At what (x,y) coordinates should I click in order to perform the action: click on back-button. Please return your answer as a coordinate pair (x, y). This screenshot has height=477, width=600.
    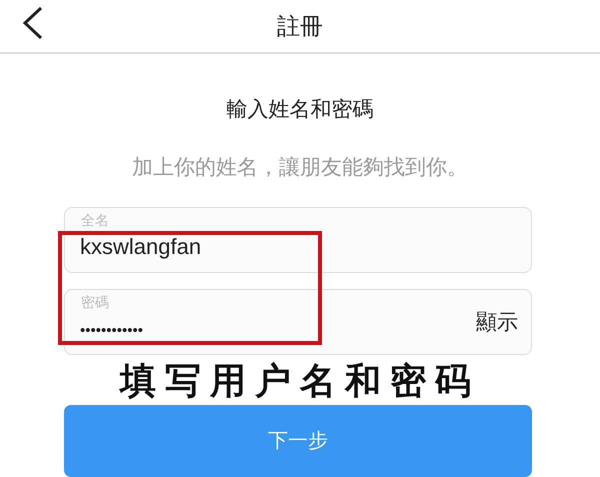
    Looking at the image, I should click on (33, 23).